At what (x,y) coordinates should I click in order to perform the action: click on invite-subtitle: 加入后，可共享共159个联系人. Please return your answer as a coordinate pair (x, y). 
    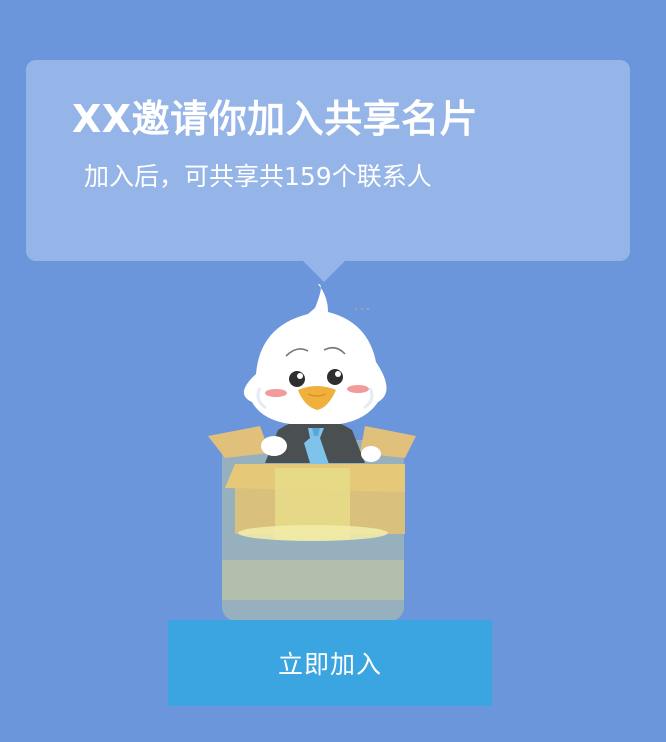
    Looking at the image, I should click on (258, 176).